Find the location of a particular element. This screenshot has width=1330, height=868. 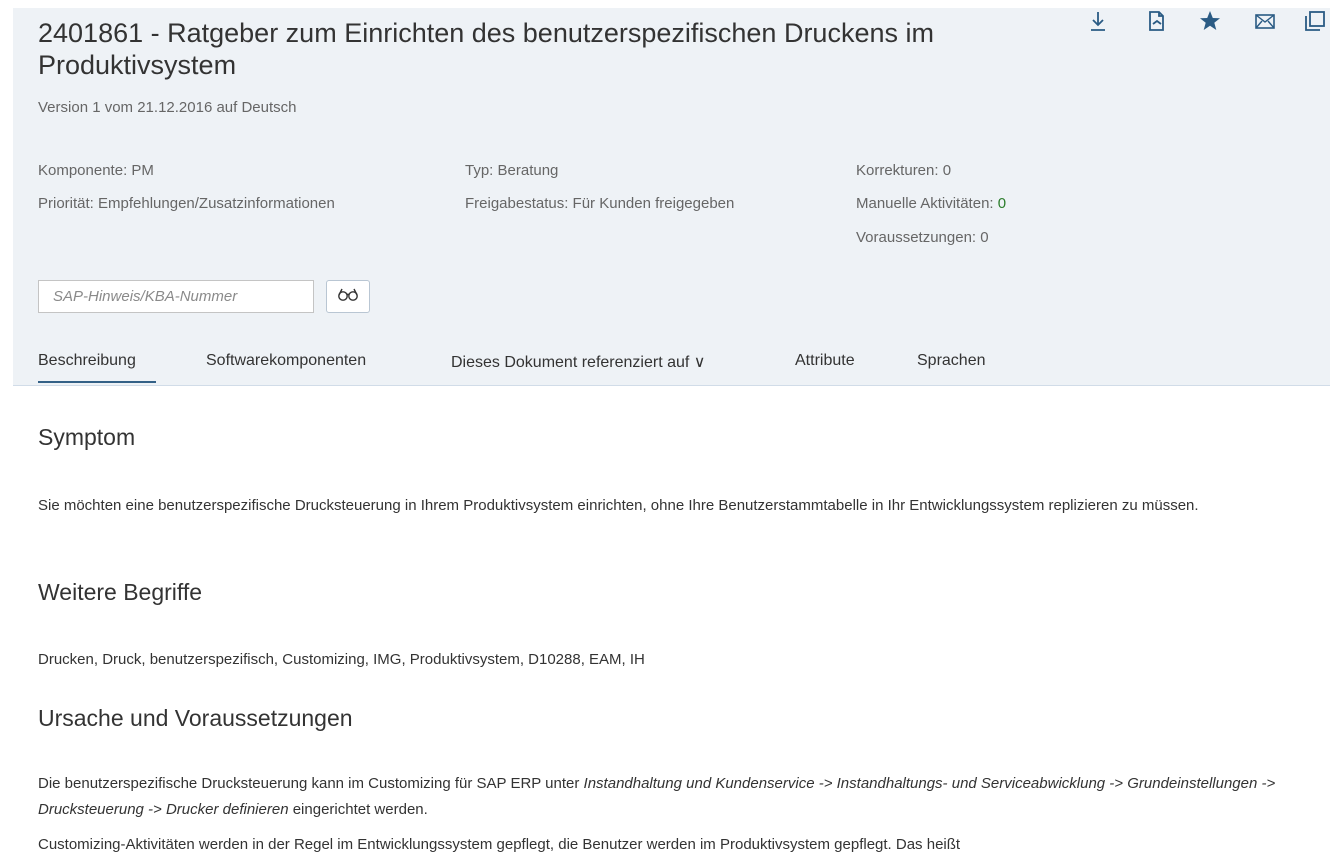

tab-attribute: Attribute is located at coordinates (825, 361).